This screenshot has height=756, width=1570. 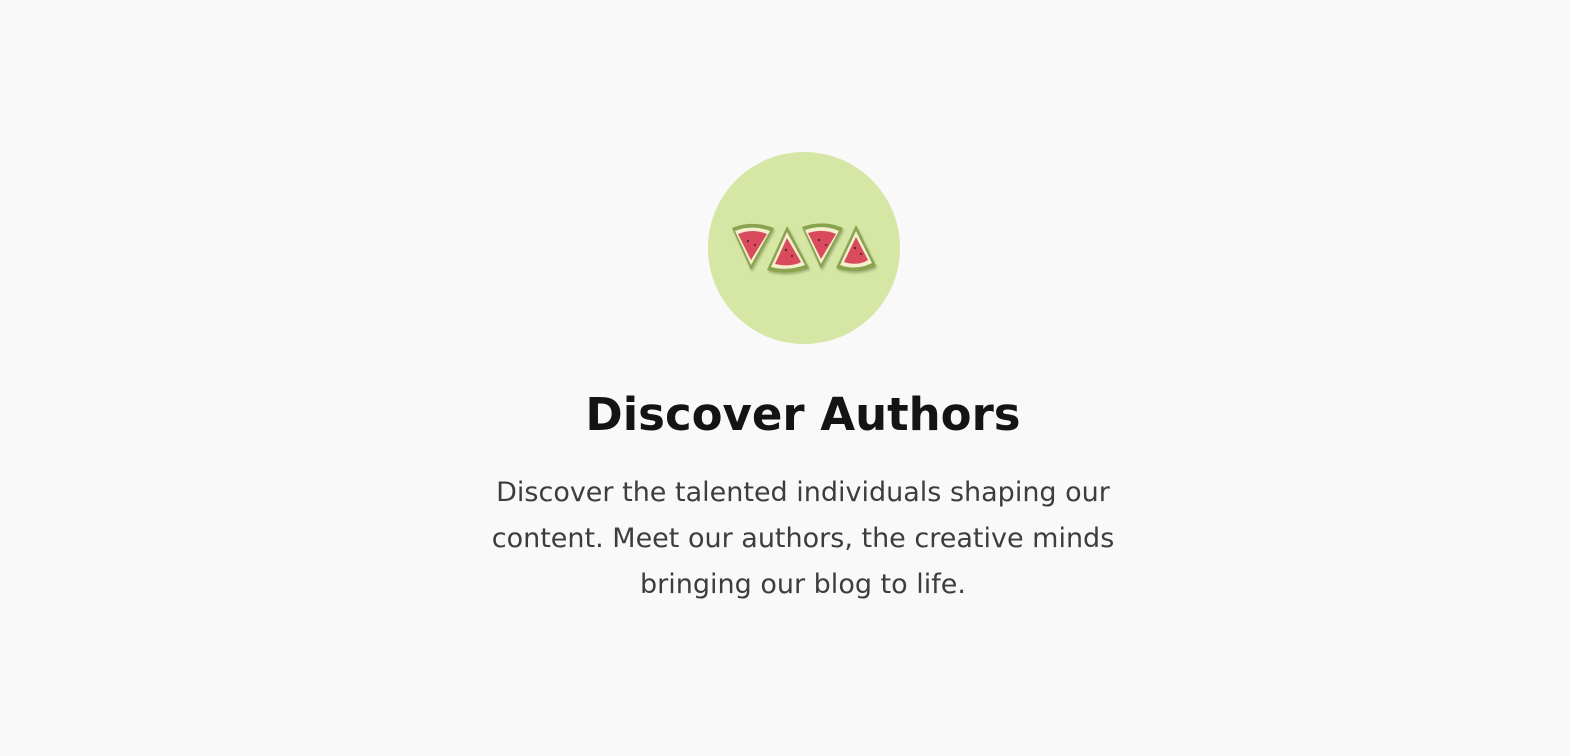 I want to click on page-title: Discover Authors, so click(x=803, y=414).